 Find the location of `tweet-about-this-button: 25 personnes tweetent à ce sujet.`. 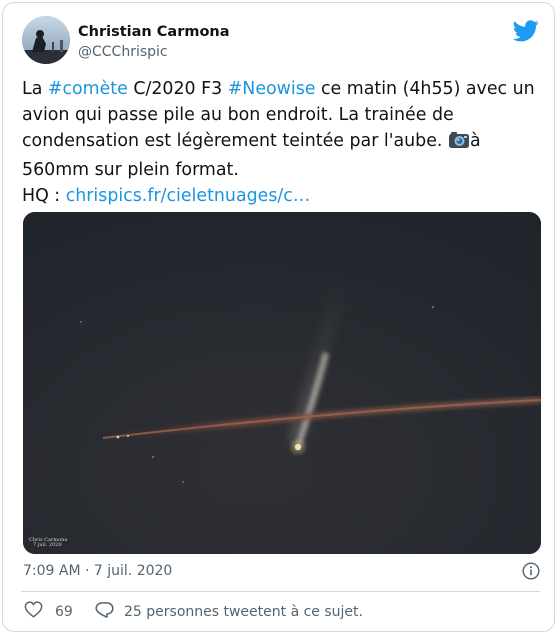

tweet-about-this-button: 25 personnes tweetent à ce sujet. is located at coordinates (229, 612).